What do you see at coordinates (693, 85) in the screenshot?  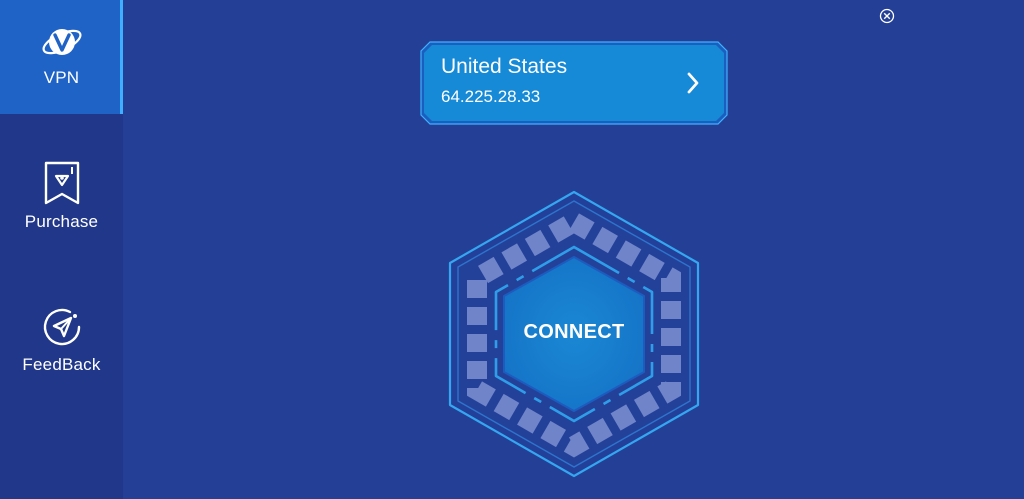 I see `chevron-right-icon` at bounding box center [693, 85].